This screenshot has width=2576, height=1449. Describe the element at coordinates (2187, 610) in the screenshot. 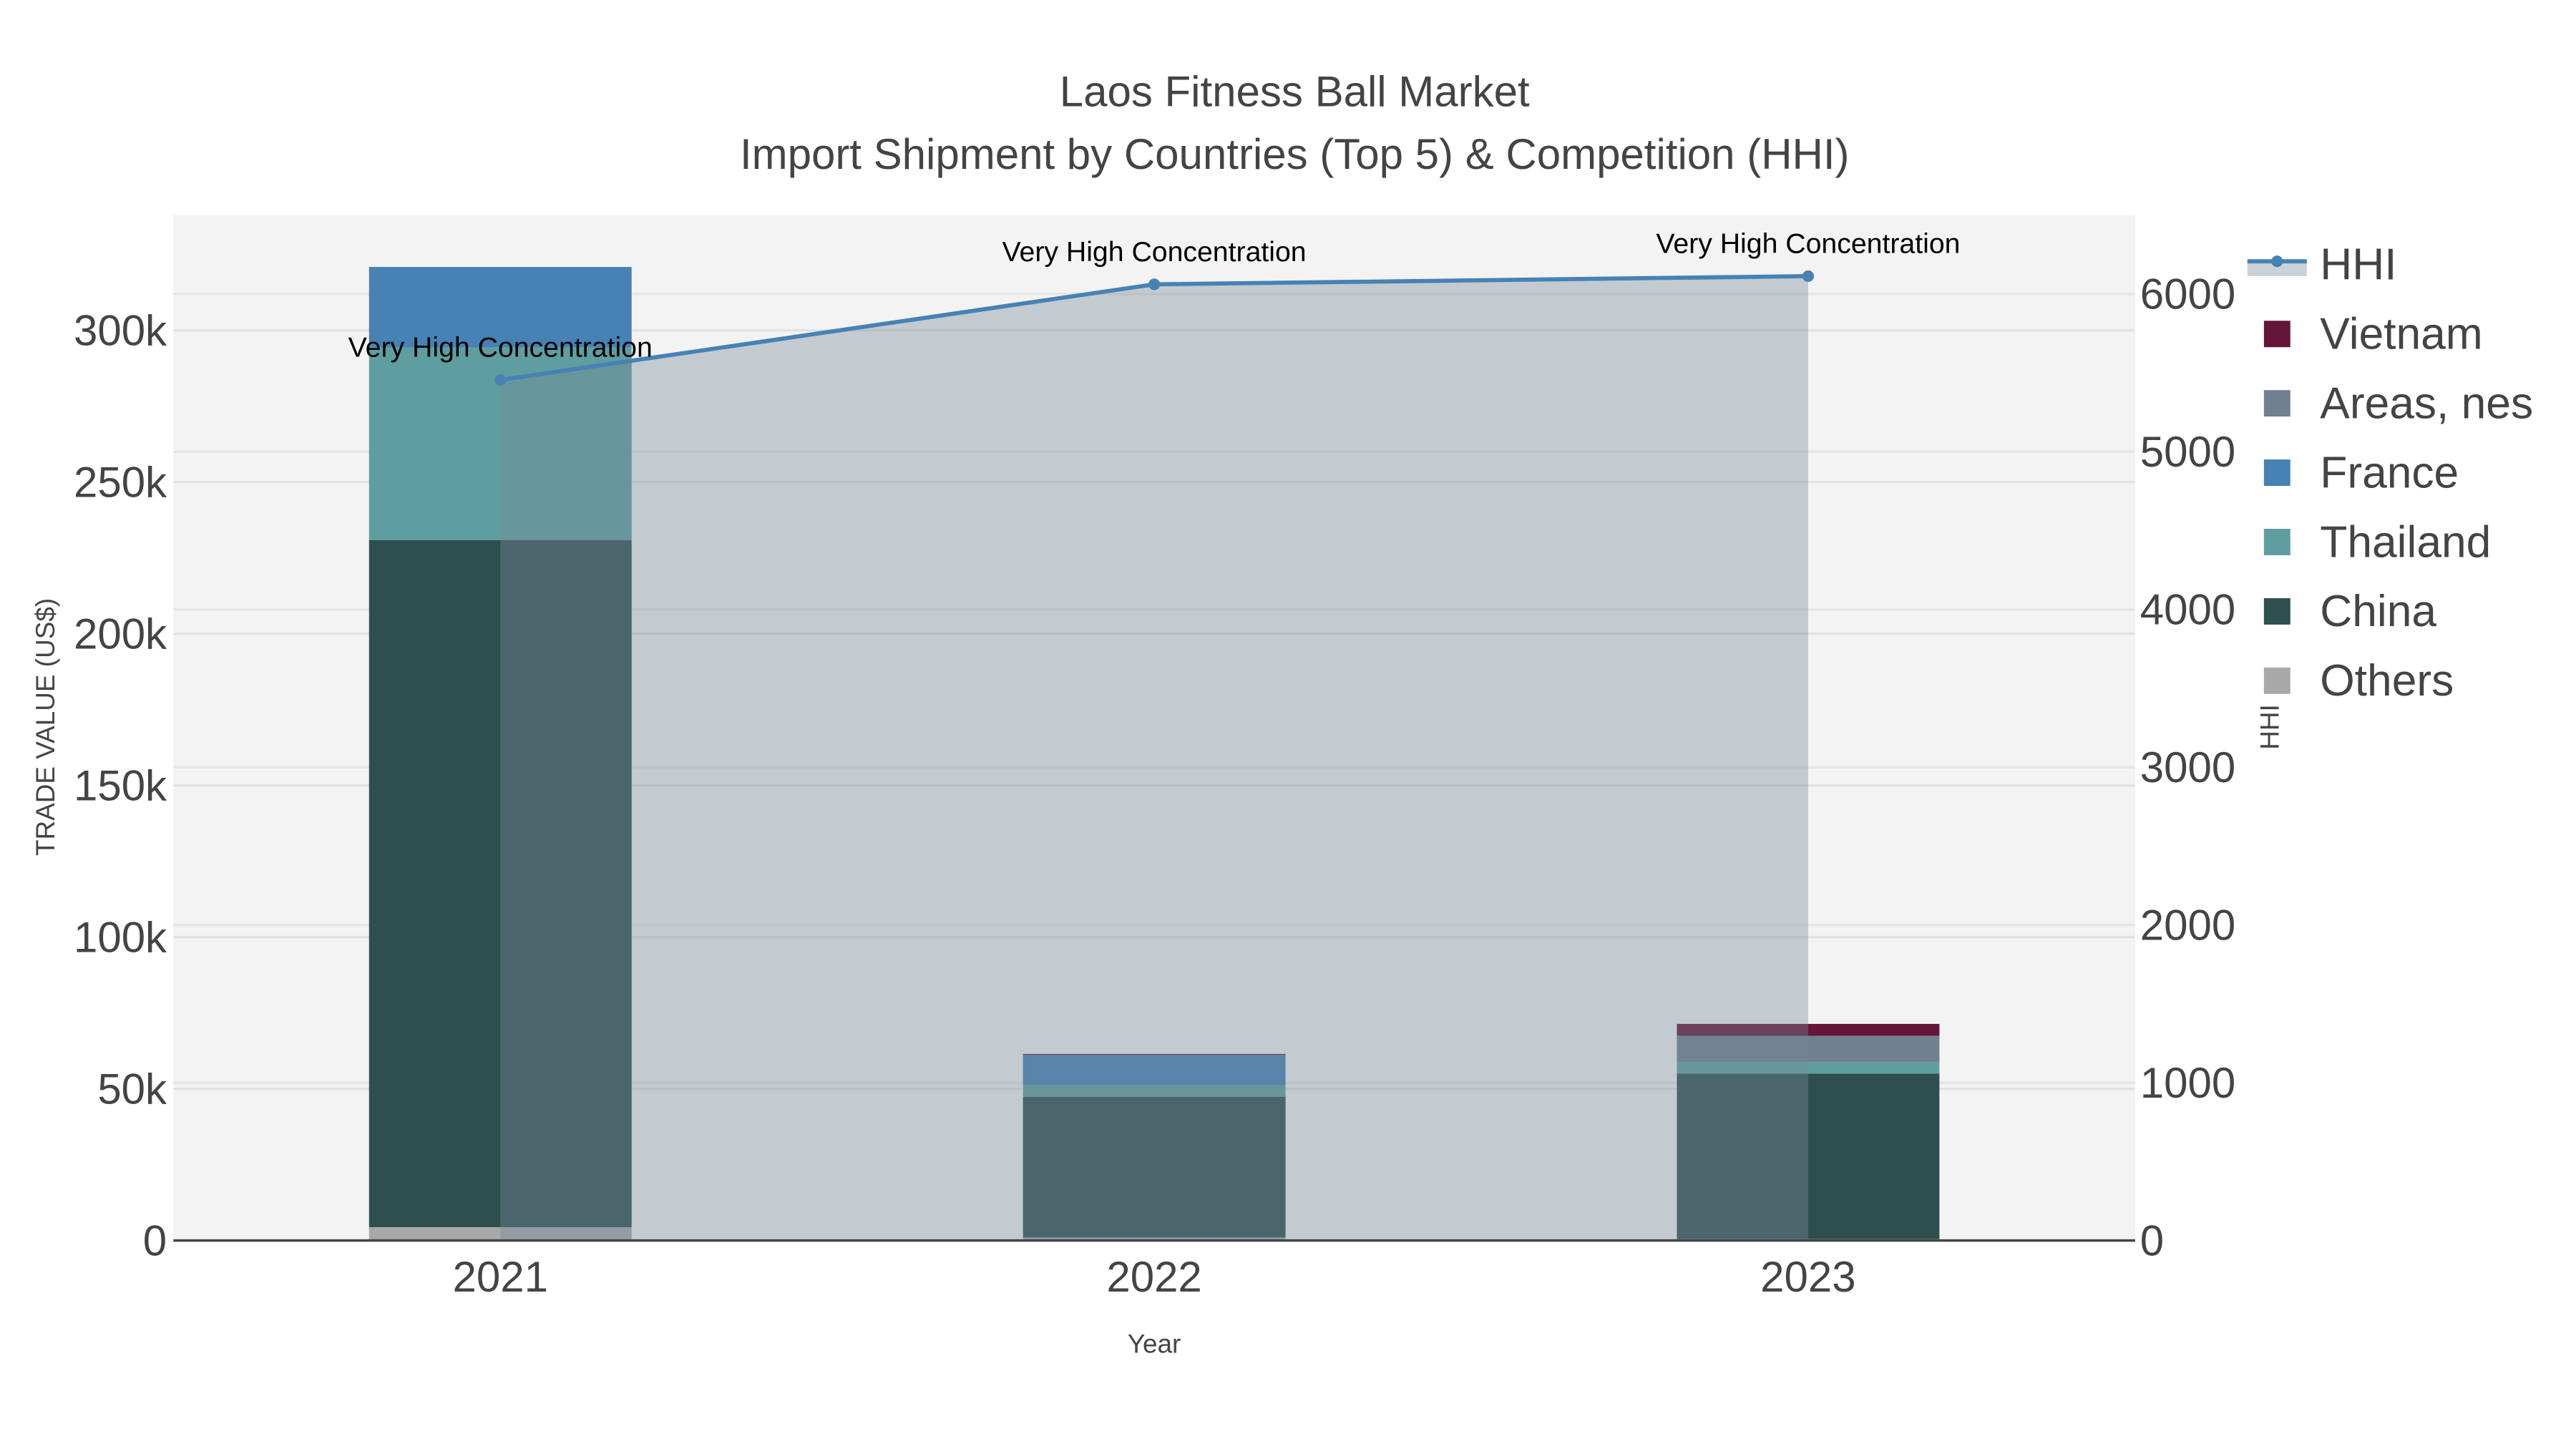

I see `y2-tick-label: 4000` at that location.